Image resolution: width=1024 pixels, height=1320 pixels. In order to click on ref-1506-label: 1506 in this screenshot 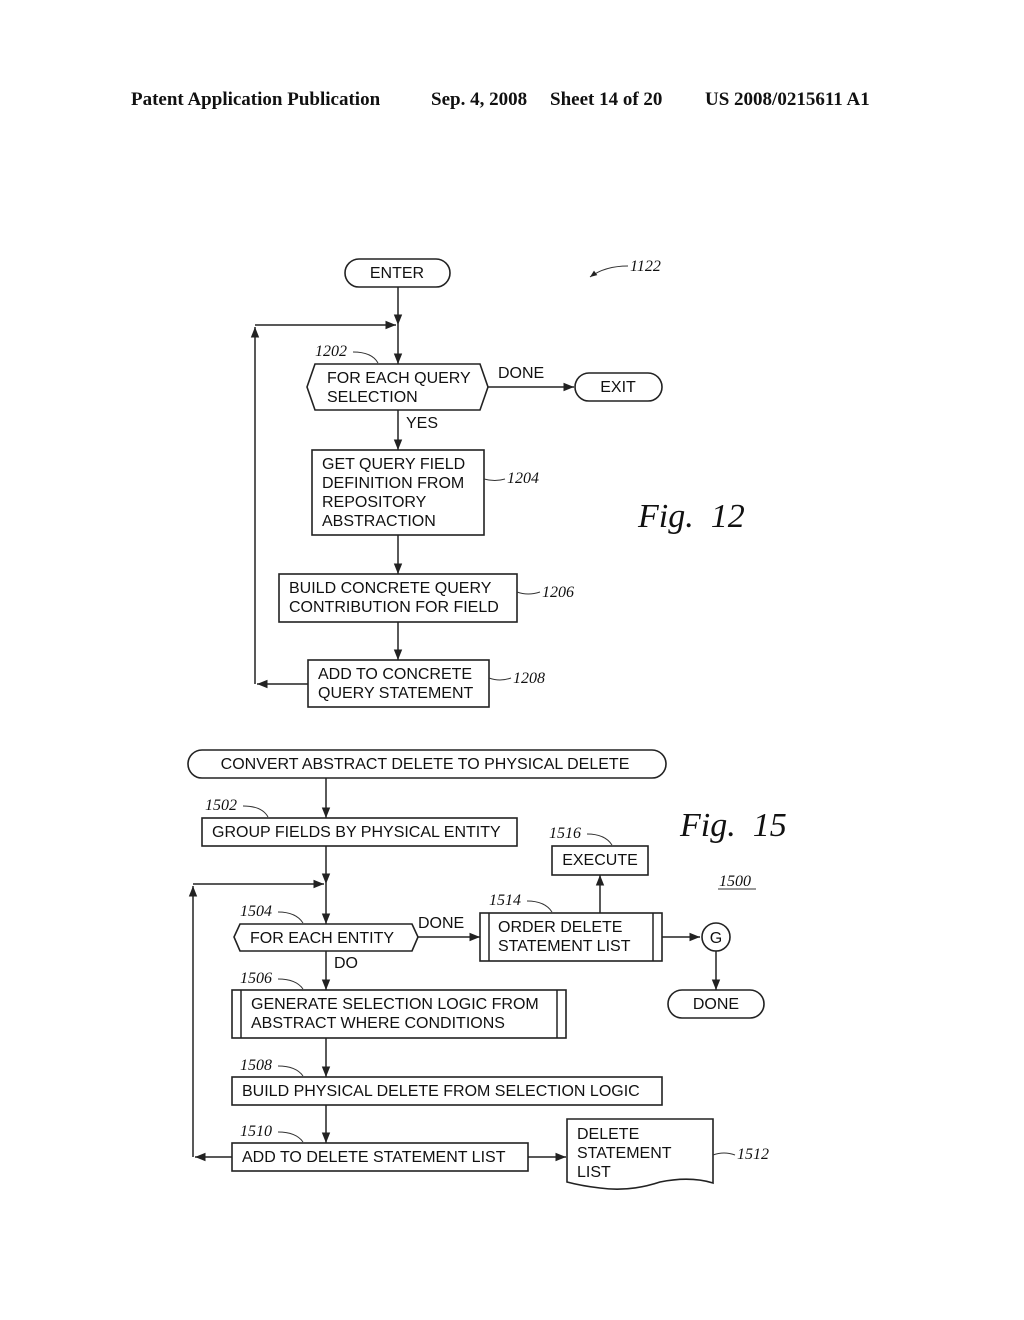, I will do `click(256, 978)`.